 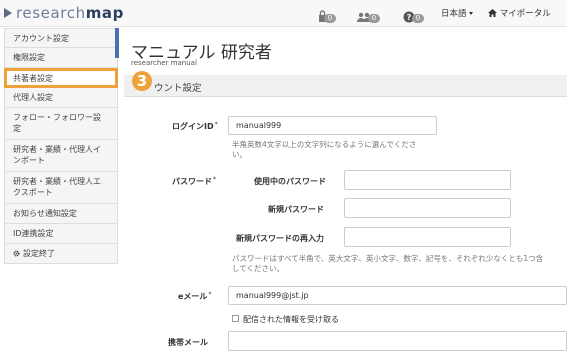 I want to click on nav-help-button: ? 0, so click(x=413, y=14).